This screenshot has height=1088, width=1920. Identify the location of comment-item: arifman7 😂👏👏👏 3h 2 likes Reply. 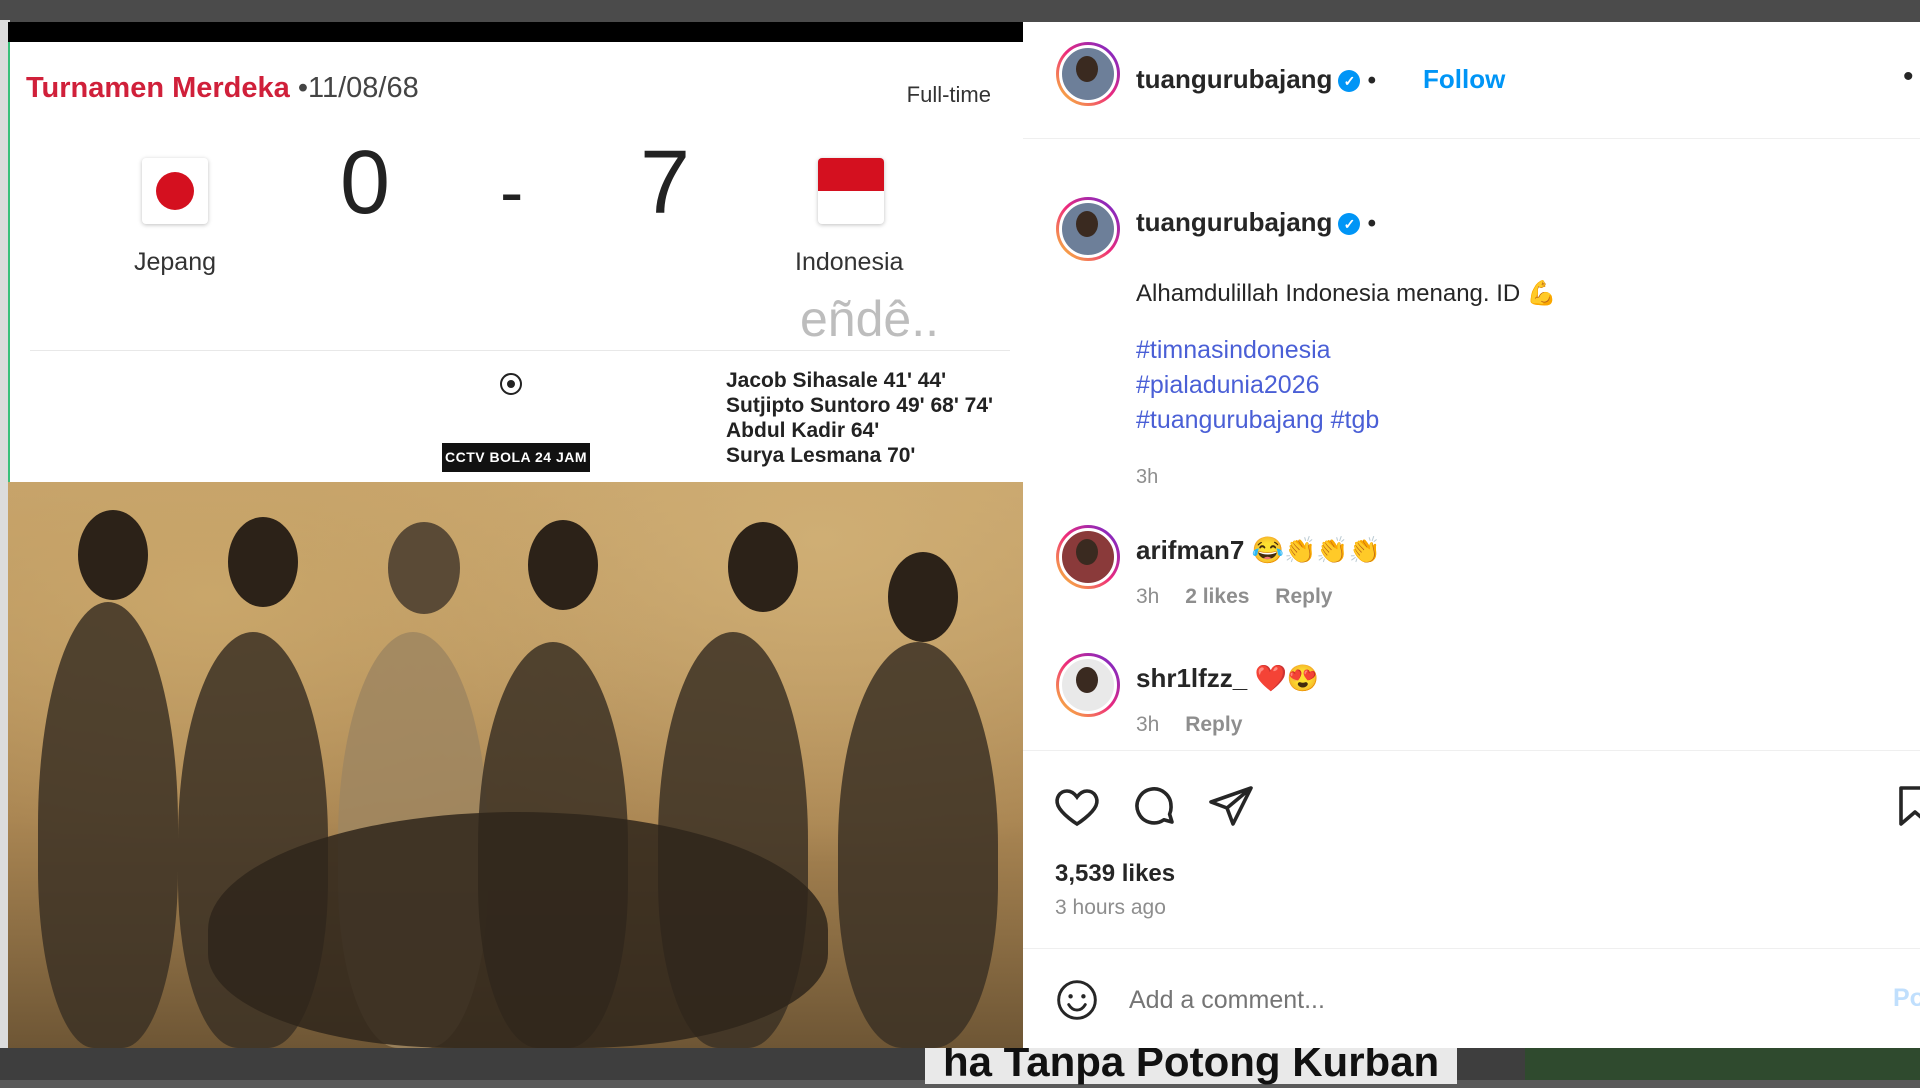
(1471, 575).